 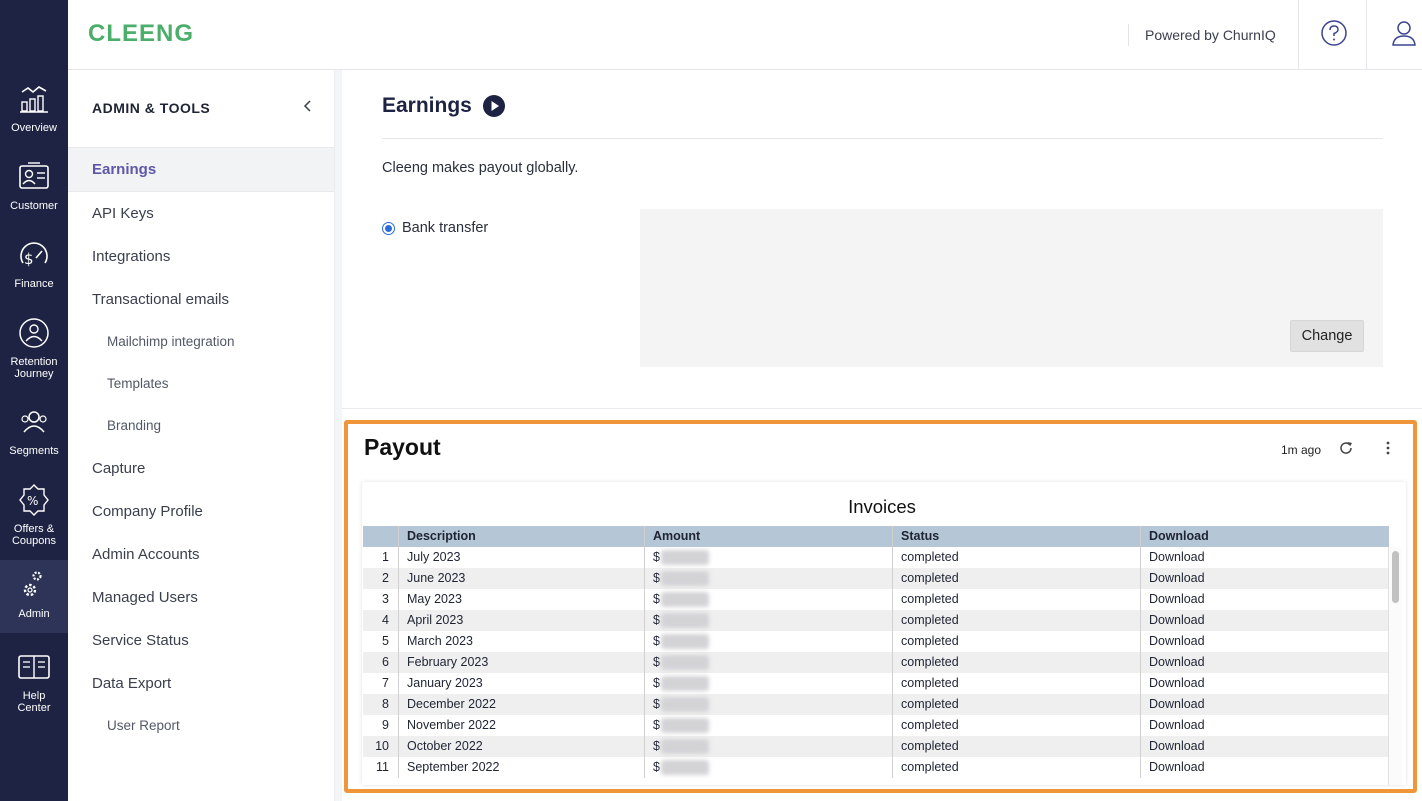 What do you see at coordinates (201, 300) in the screenshot?
I see `nav-item-transactional-emails: Transactional emails` at bounding box center [201, 300].